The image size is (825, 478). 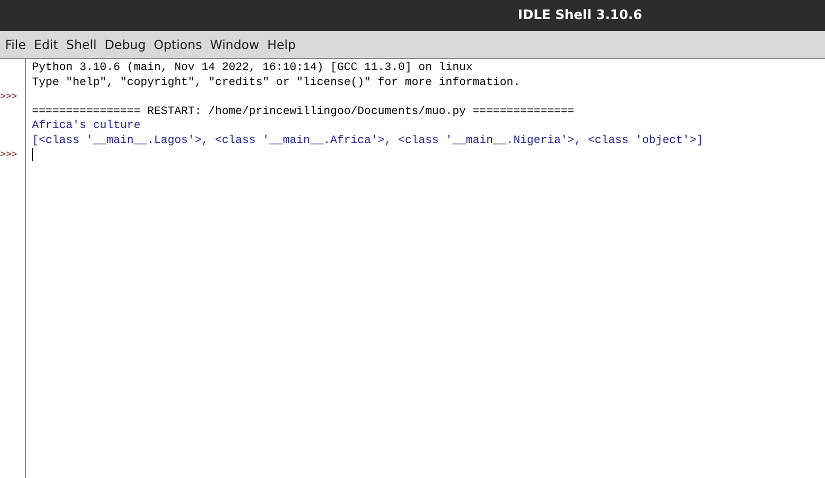 I want to click on shell-output-line: Type "help", "copyright", "credits" or "license()" for more information., so click(x=276, y=82).